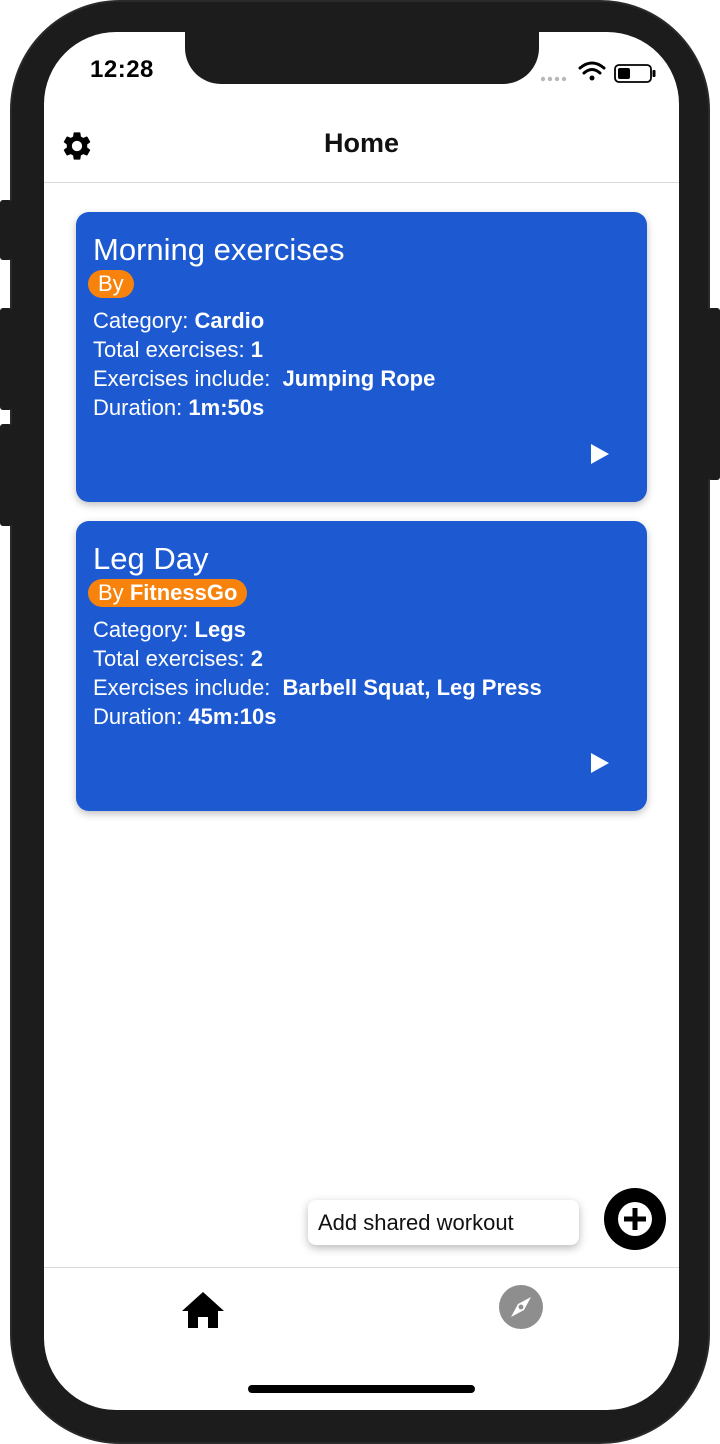 This screenshot has height=1444, width=720. What do you see at coordinates (232, 716) in the screenshot?
I see `duration-value: 45m:10s` at bounding box center [232, 716].